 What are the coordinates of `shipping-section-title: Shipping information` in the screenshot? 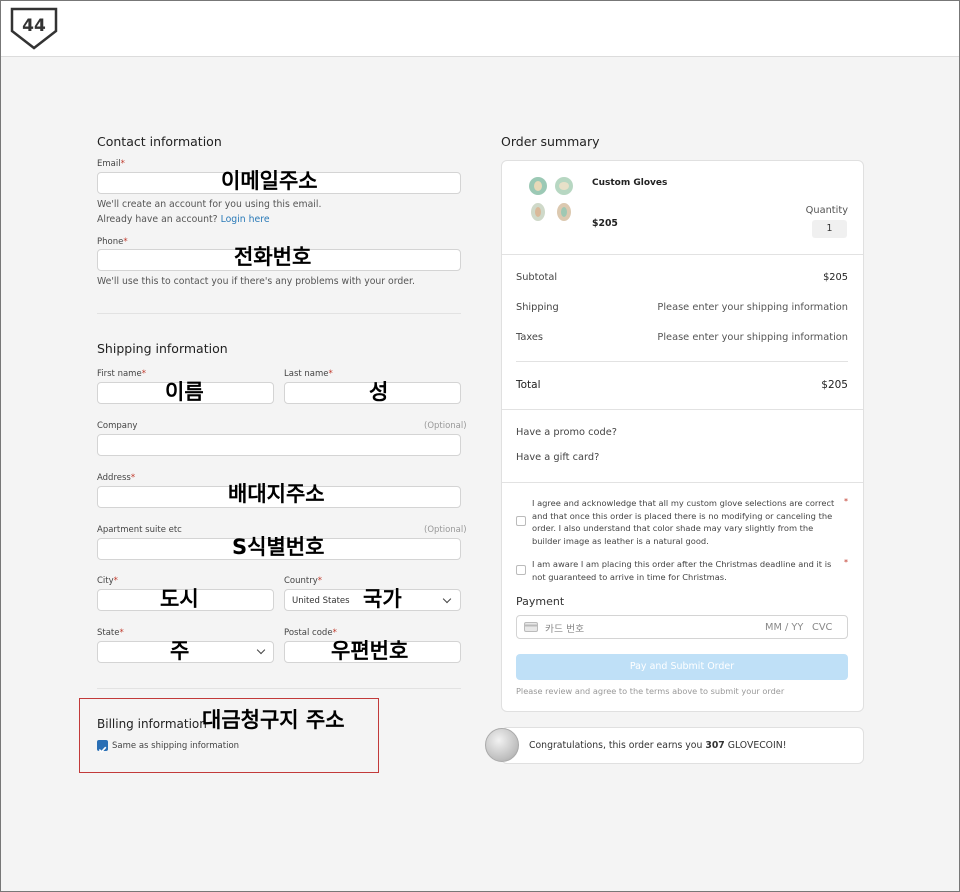 It's located at (162, 348).